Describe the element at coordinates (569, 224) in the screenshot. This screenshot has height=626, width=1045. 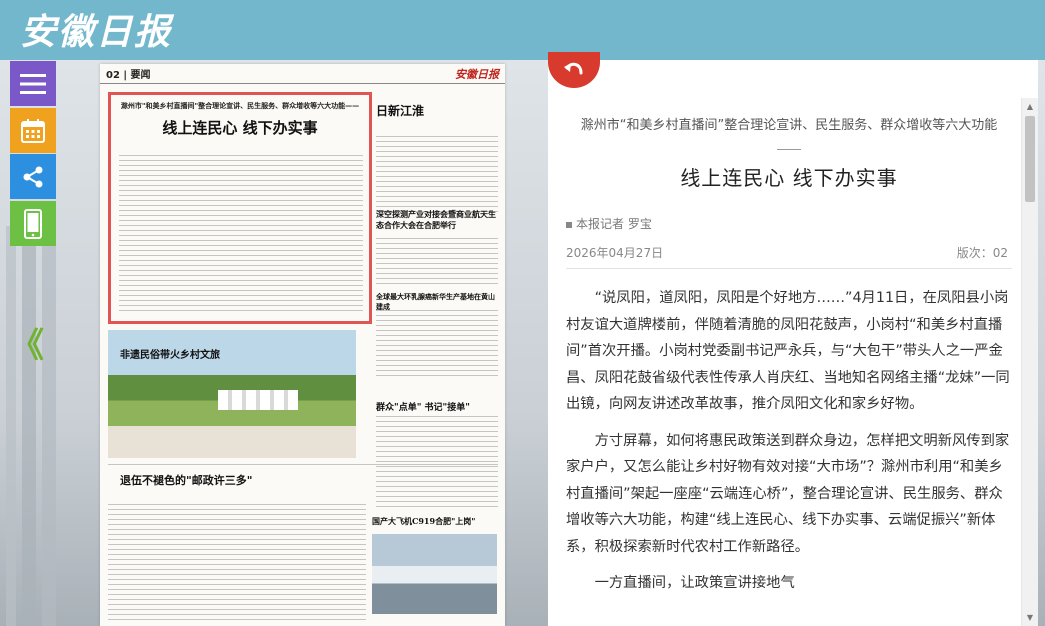
I see `bullet-square-icon` at that location.